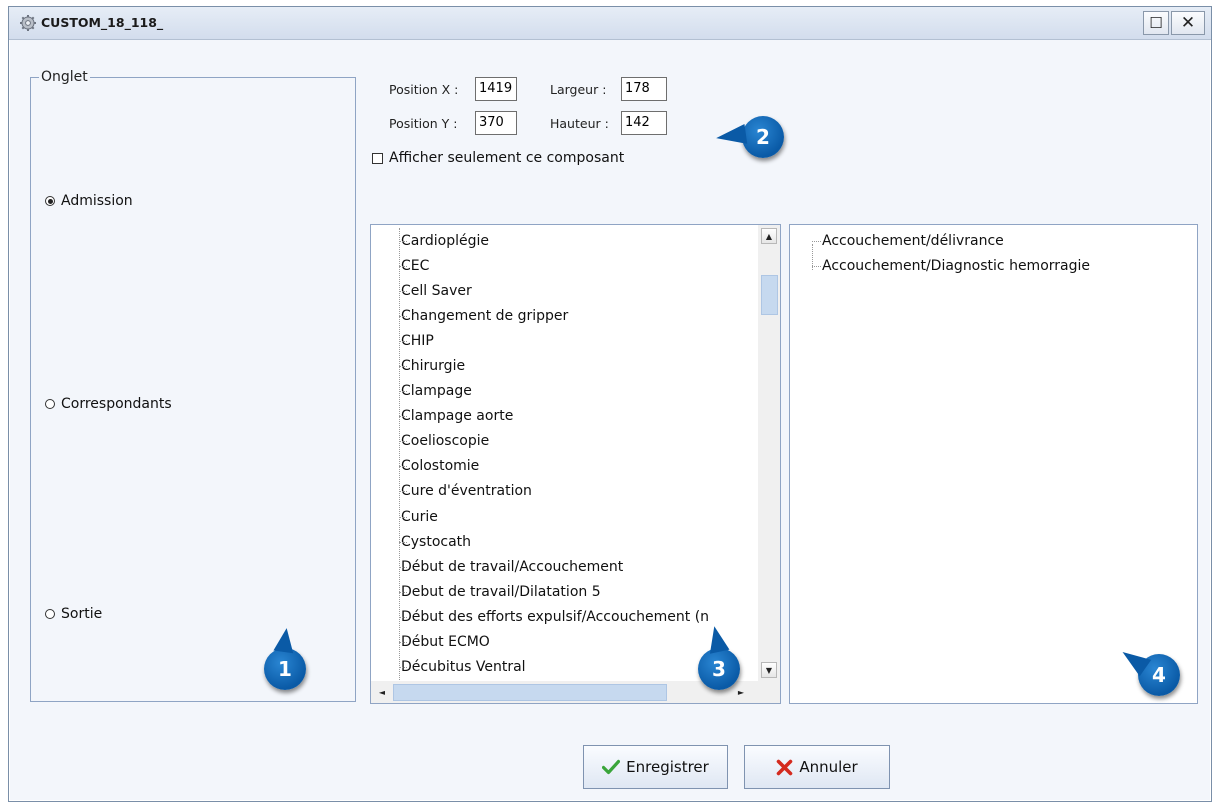 The width and height of the screenshot is (1219, 805). What do you see at coordinates (285, 669) in the screenshot?
I see `callout-1-number: 1` at bounding box center [285, 669].